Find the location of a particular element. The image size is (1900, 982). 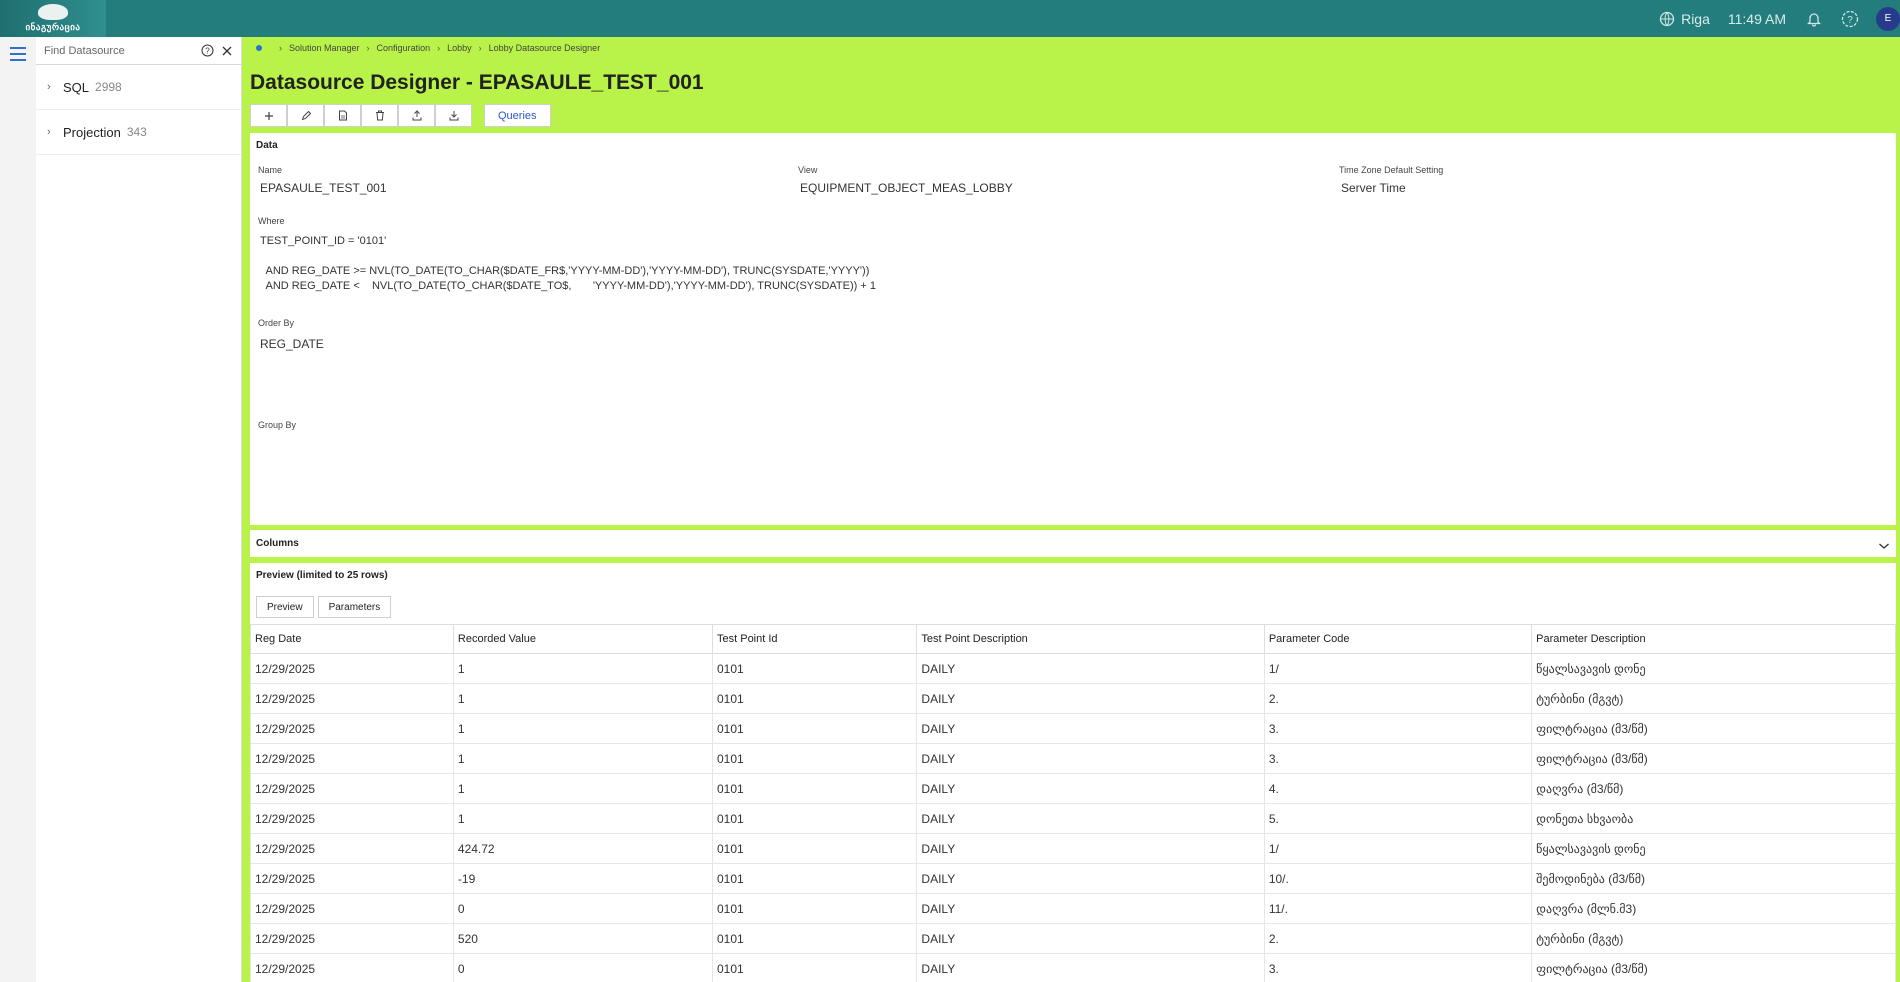

help-circle-icon: ? is located at coordinates (207, 51).